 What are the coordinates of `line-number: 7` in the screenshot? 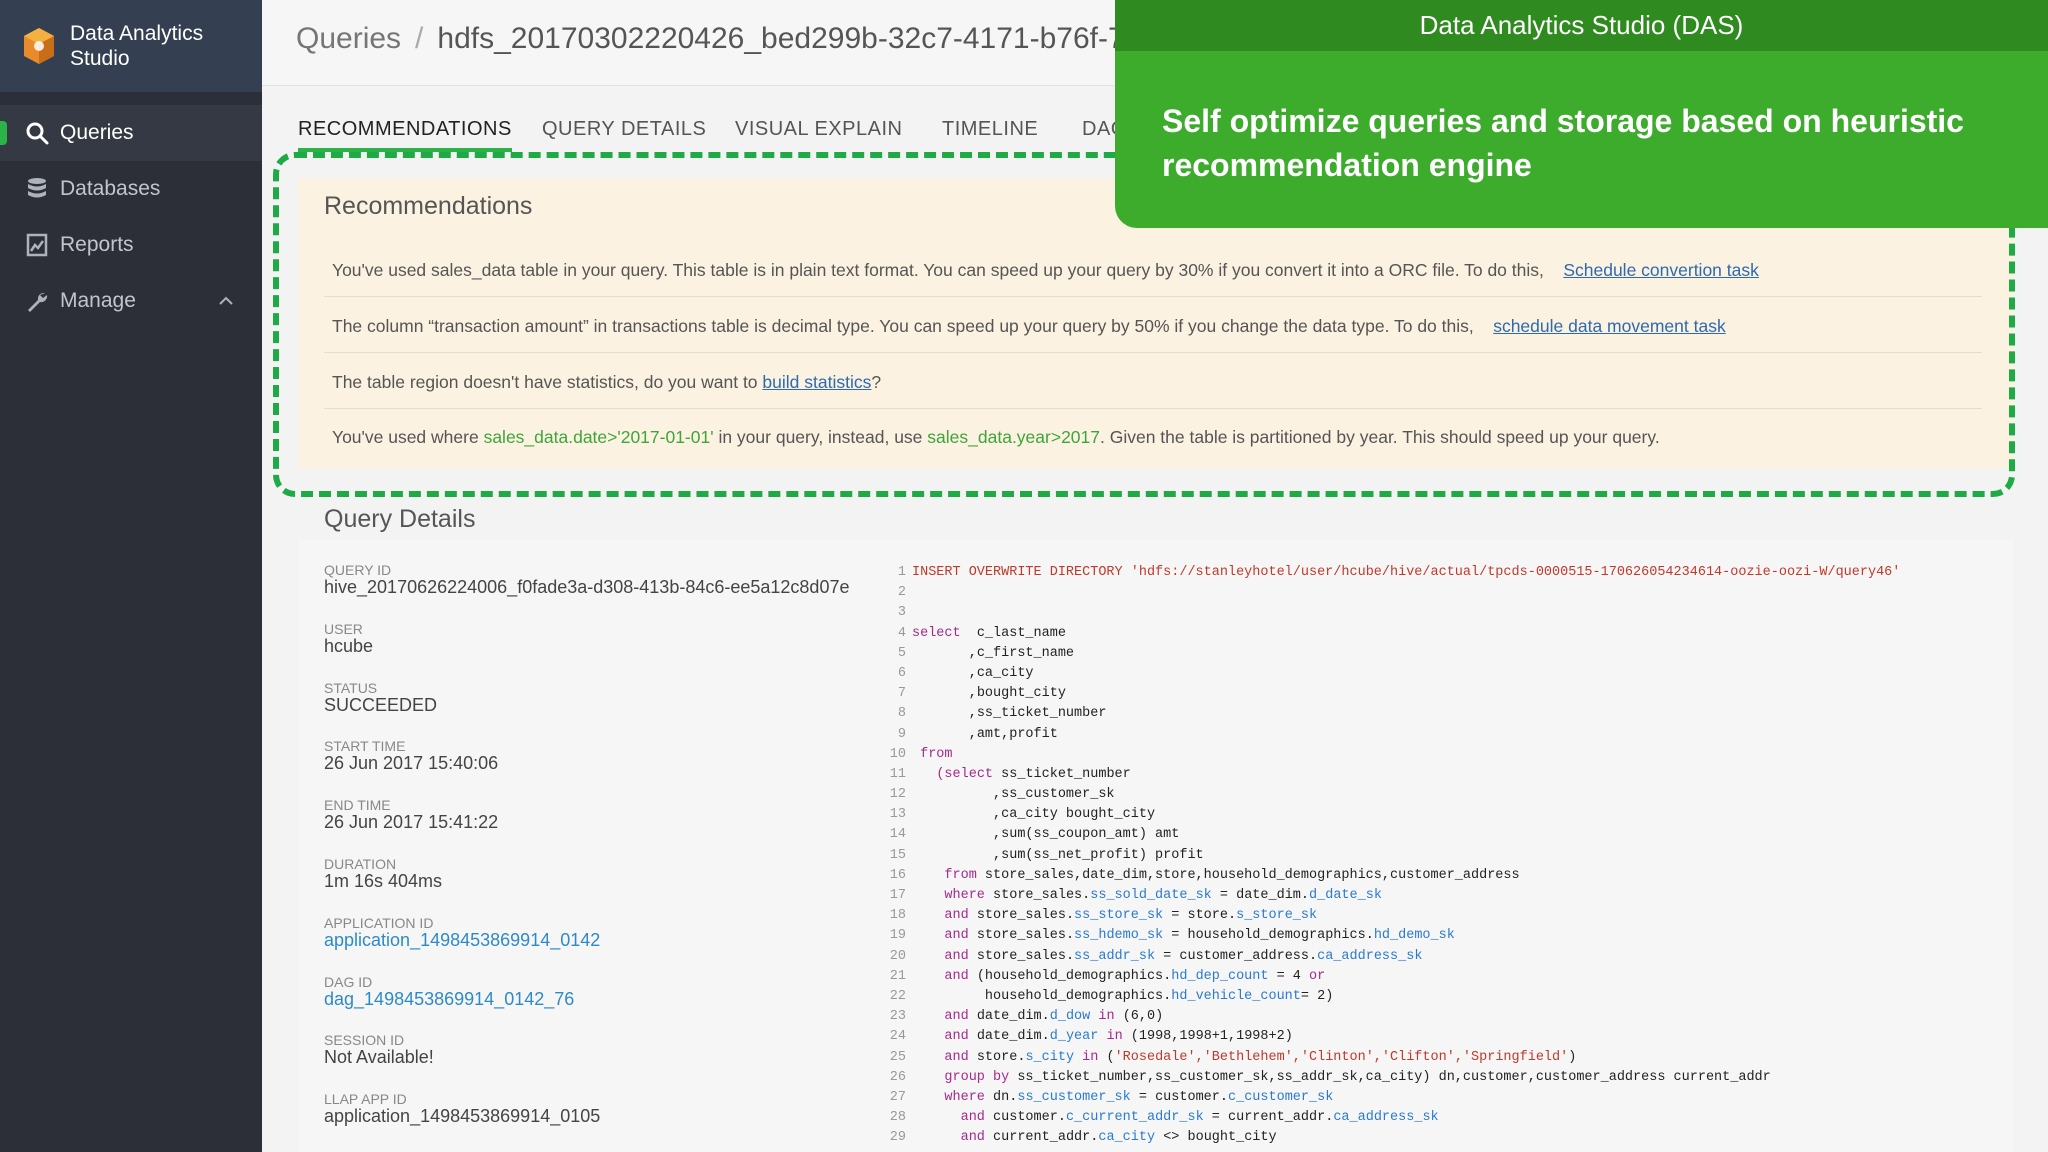 It's located at (901, 694).